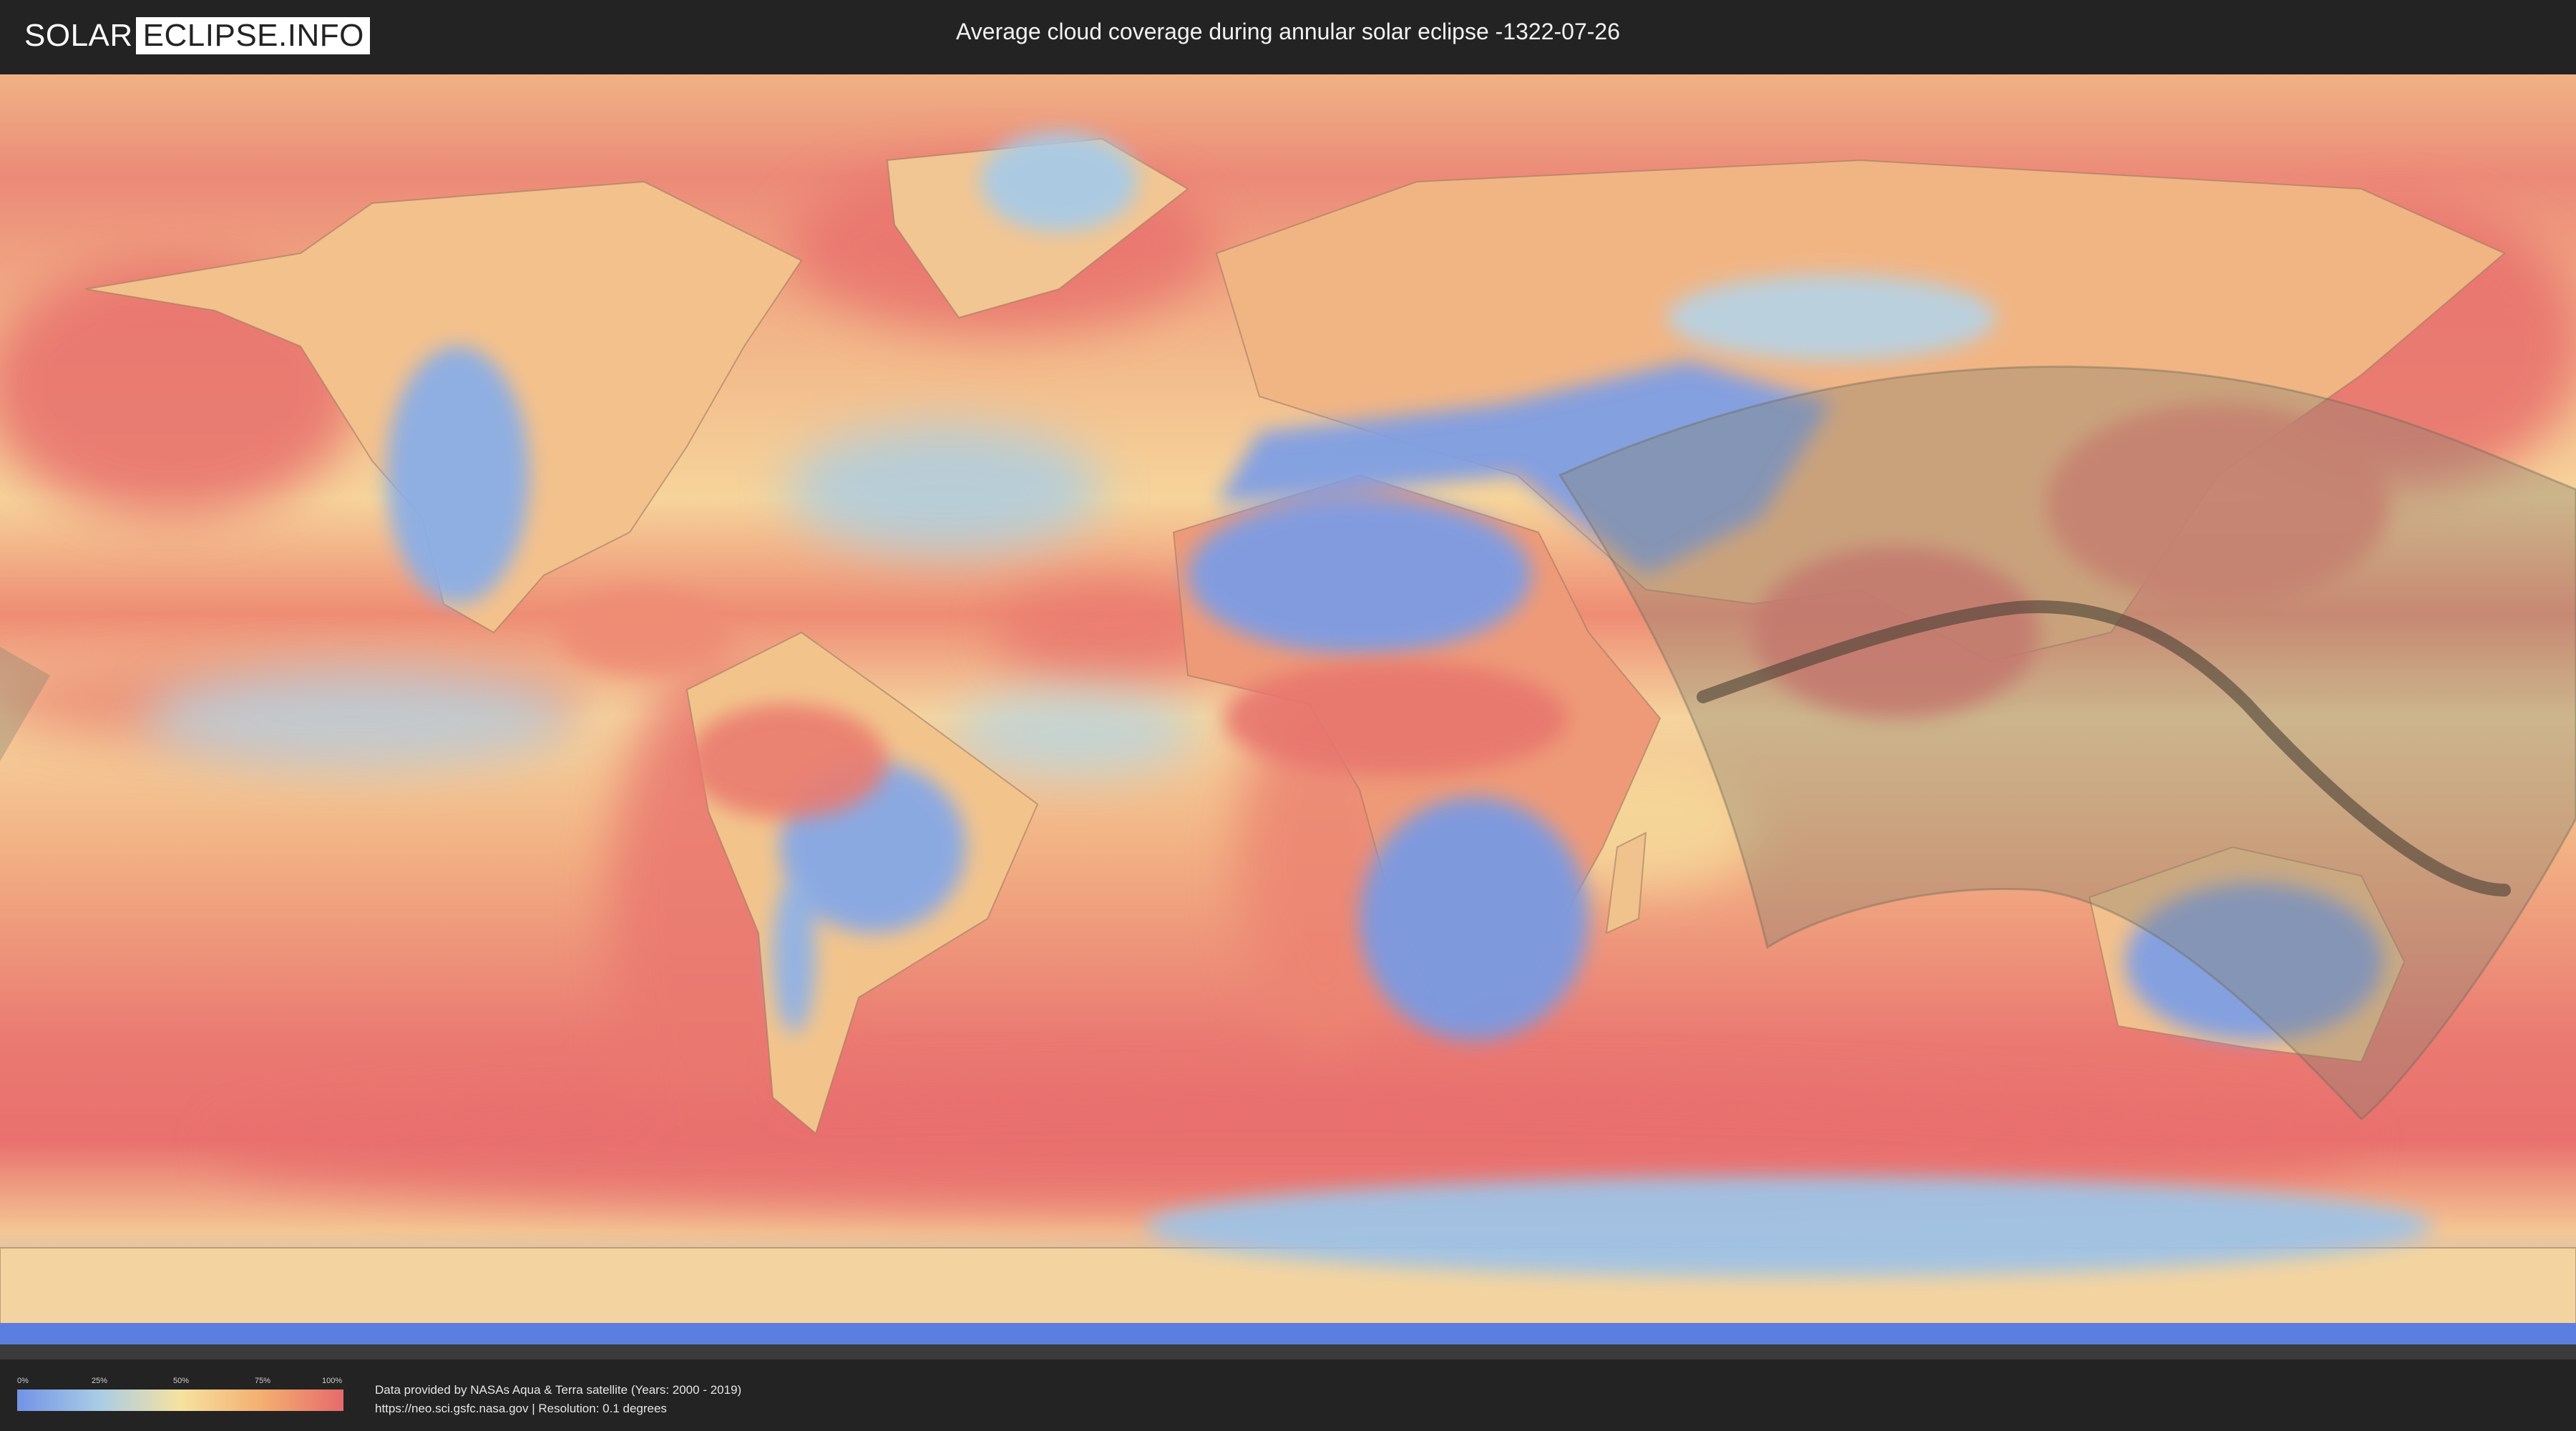 Image resolution: width=2576 pixels, height=1431 pixels. Describe the element at coordinates (1288, 1333) in the screenshot. I see `antarctic-coast-band` at that location.